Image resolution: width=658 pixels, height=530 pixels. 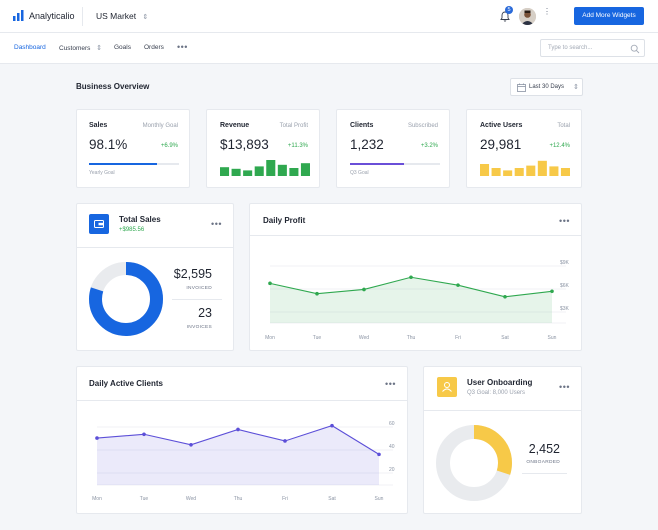 I want to click on y-tick-label: $6K, so click(x=565, y=286).